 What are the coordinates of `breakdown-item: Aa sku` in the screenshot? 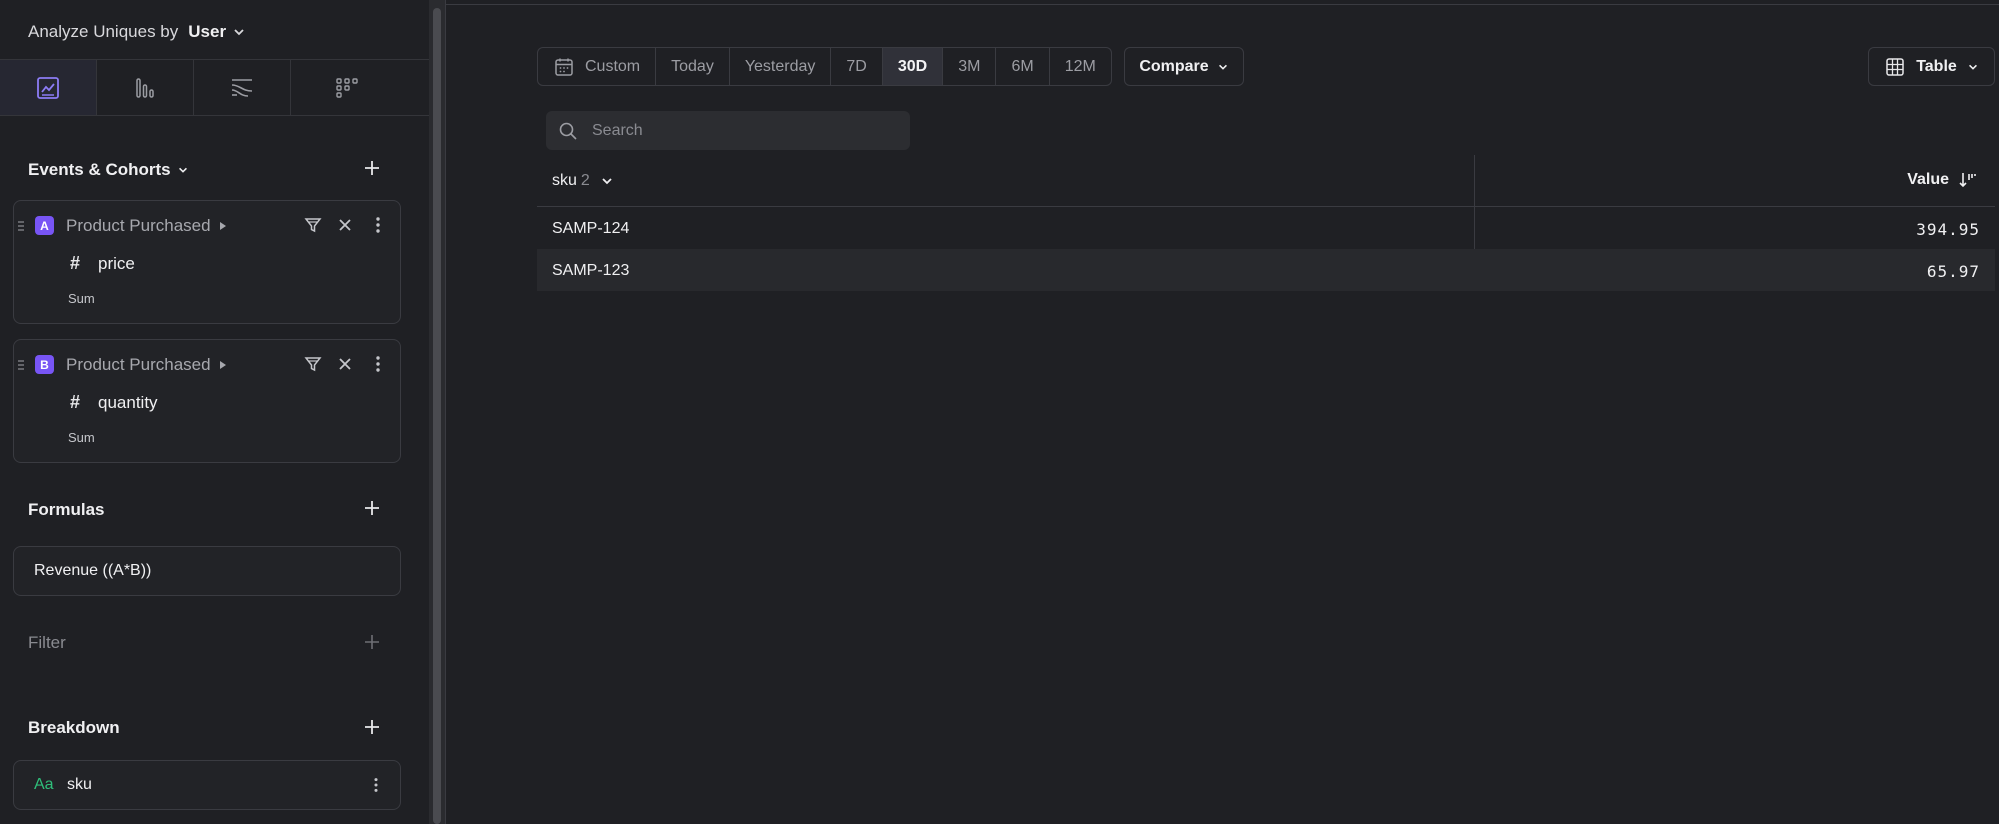 It's located at (207, 785).